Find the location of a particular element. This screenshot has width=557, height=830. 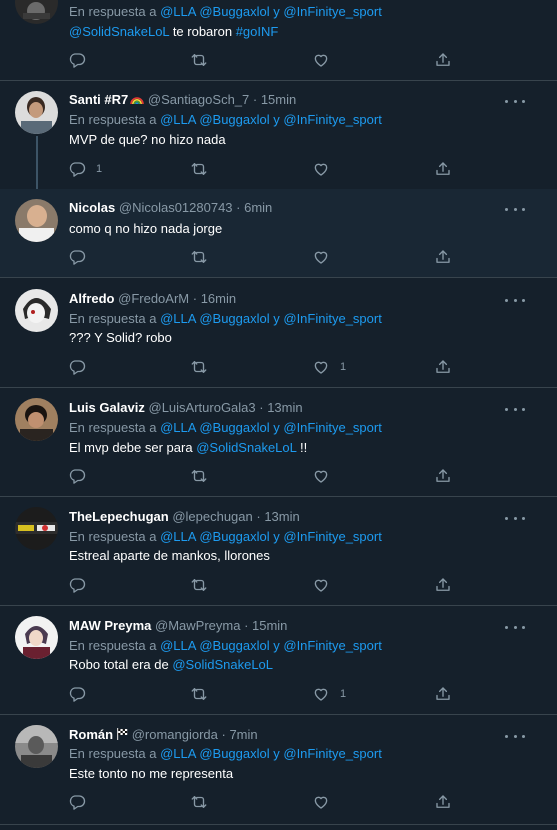

user-name: MAW Preyma is located at coordinates (110, 625).